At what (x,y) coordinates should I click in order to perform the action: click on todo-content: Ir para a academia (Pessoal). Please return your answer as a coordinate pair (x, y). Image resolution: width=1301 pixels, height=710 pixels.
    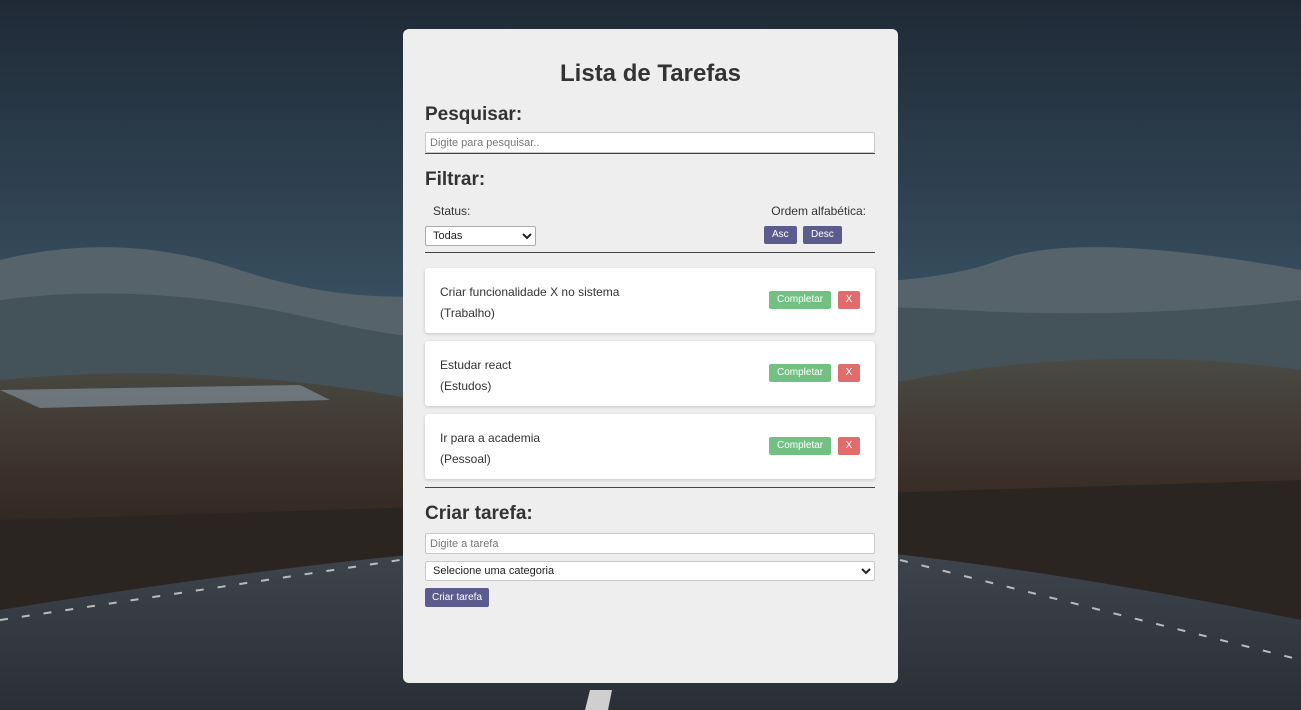
    Looking at the image, I should click on (490, 449).